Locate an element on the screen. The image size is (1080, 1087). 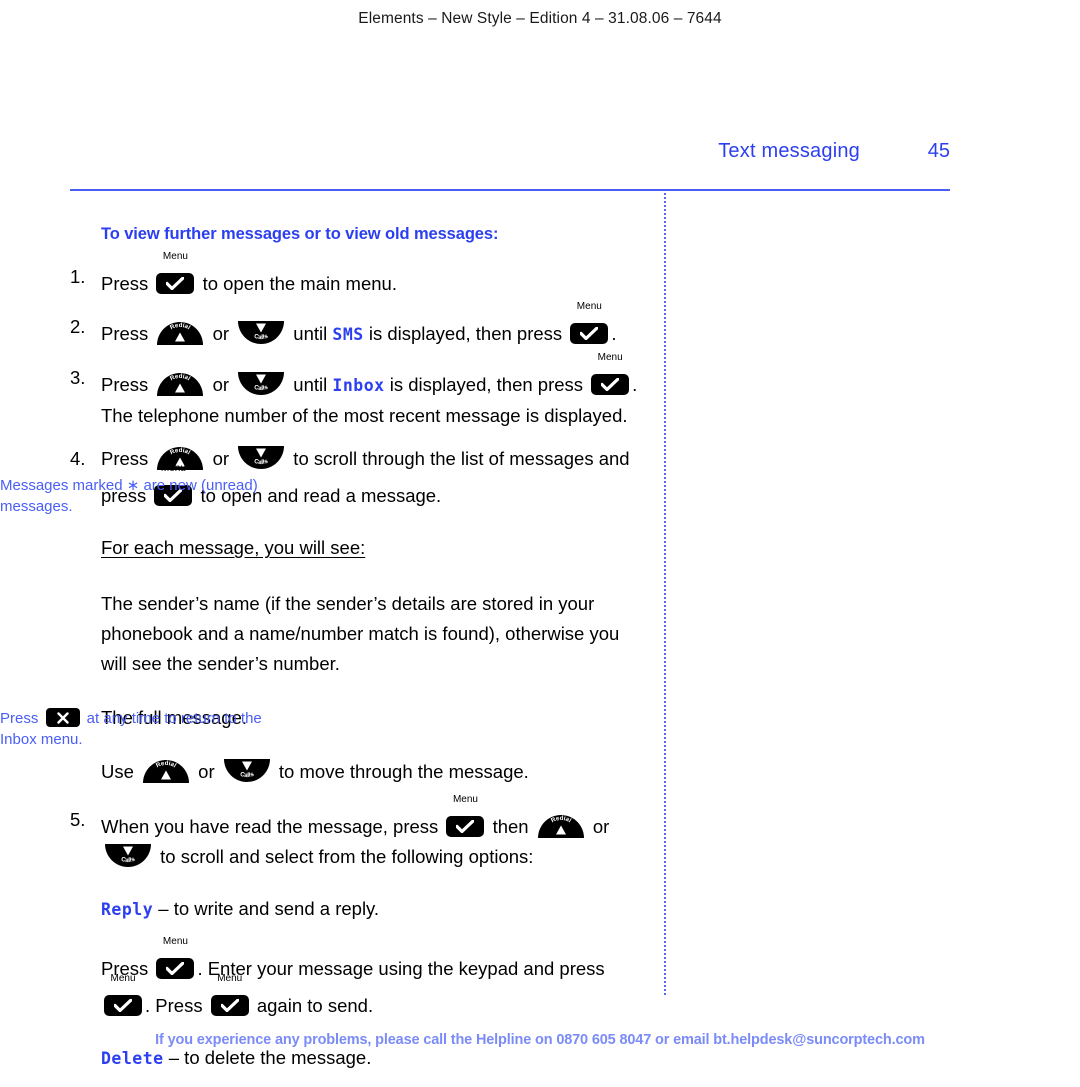
step-number: 3. is located at coordinates (78, 377).